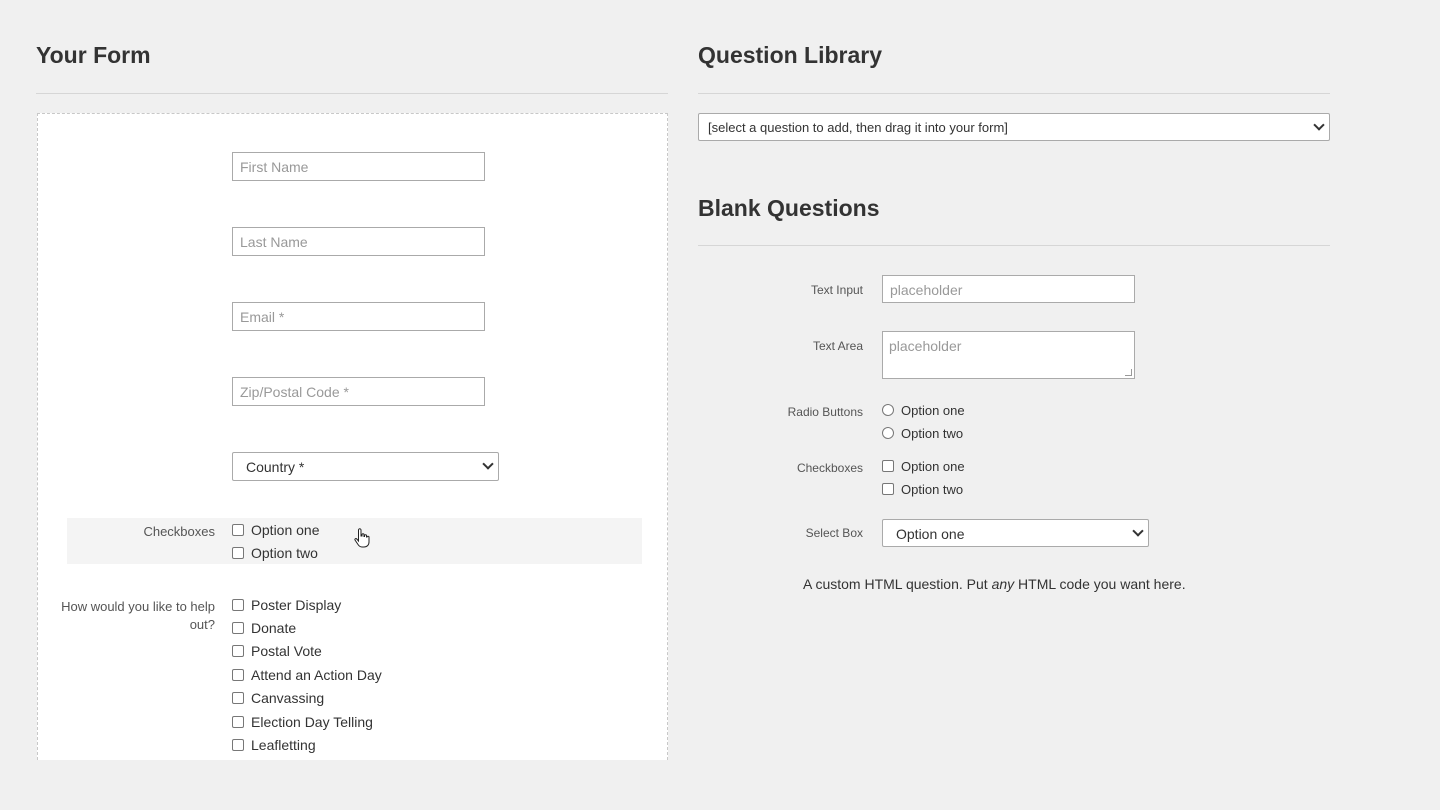 This screenshot has width=1440, height=810. I want to click on select-box-label: Select Box, so click(834, 533).